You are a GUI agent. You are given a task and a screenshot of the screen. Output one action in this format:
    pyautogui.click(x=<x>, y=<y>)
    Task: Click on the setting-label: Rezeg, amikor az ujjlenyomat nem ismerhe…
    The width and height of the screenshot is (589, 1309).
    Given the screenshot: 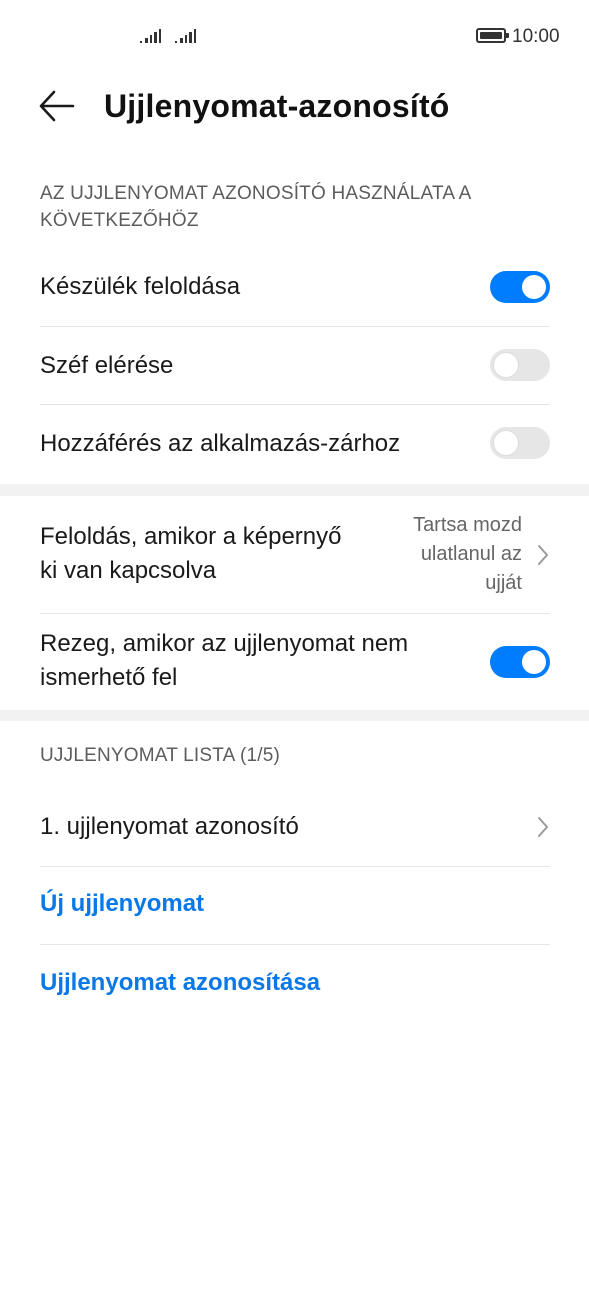 What is the action you would take?
    pyautogui.click(x=224, y=660)
    